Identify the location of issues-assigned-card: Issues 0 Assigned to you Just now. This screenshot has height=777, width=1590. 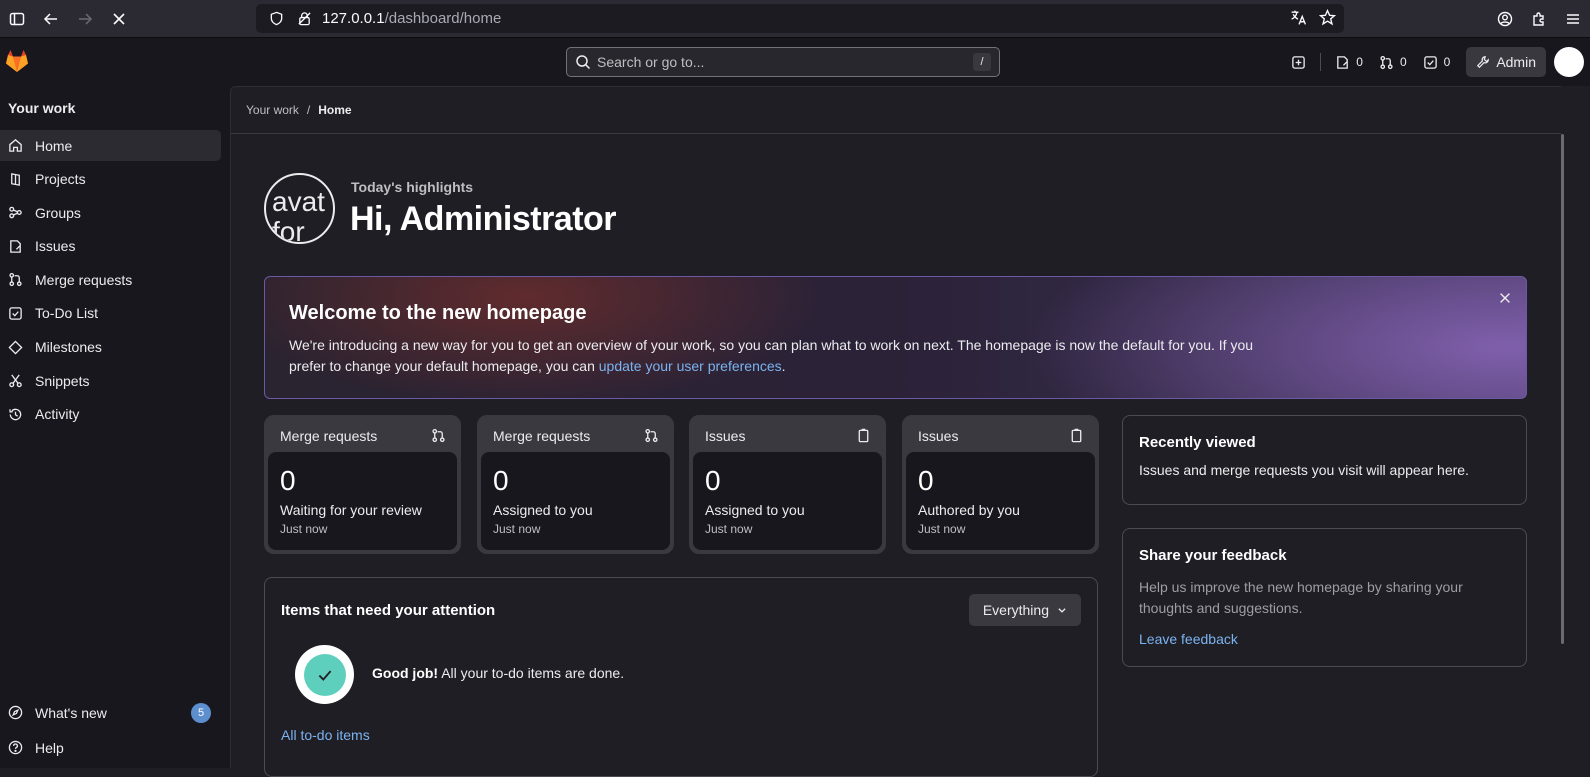
(787, 484).